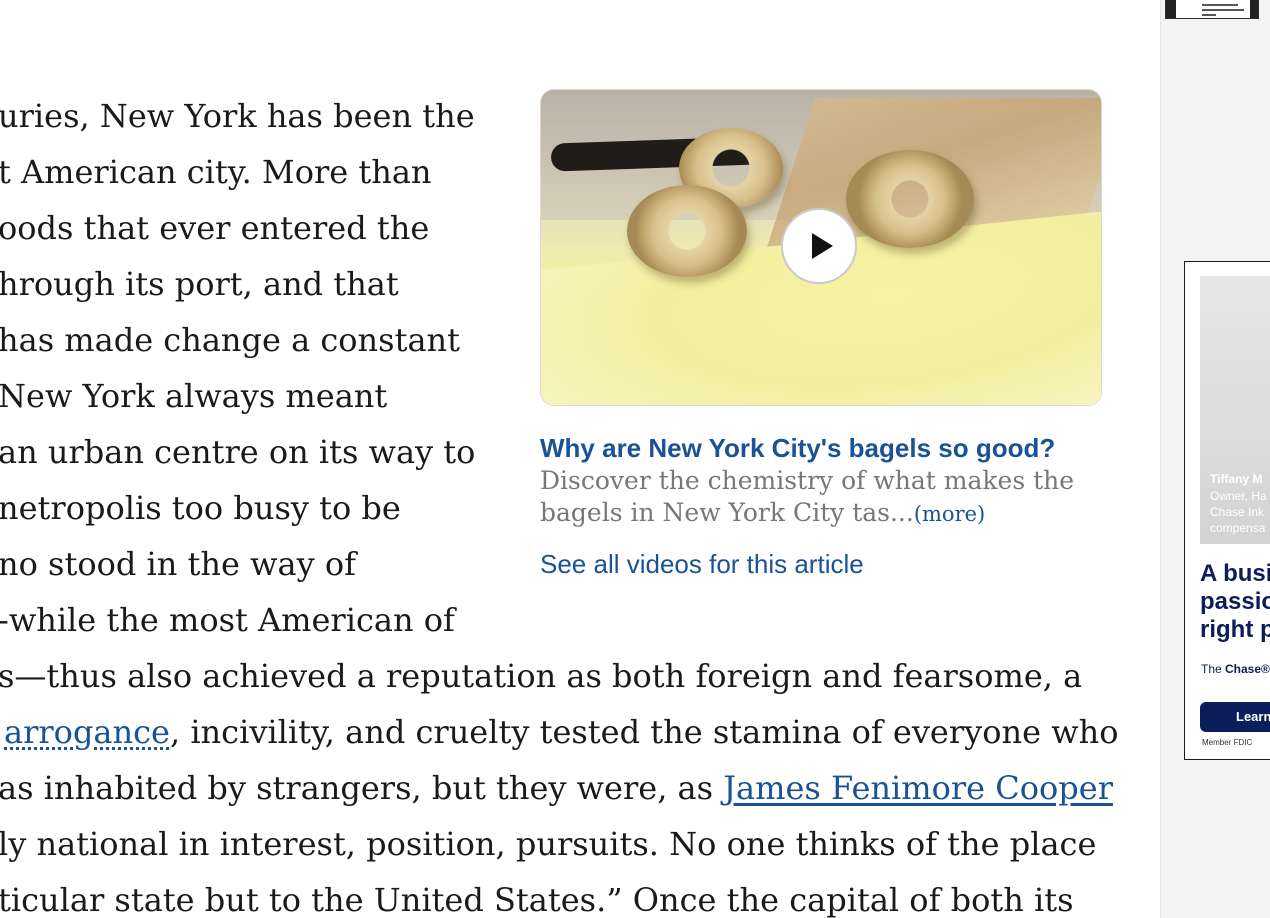  I want to click on article-line: no stood in the way of, so click(178, 564).